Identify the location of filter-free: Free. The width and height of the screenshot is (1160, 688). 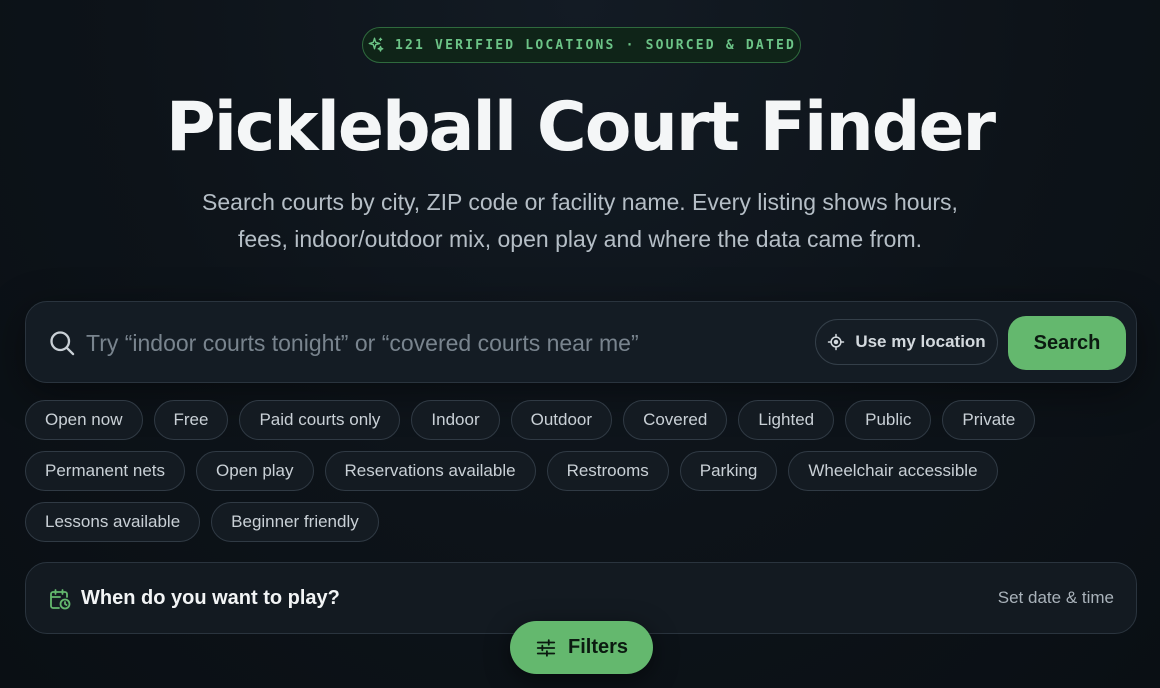
(191, 420).